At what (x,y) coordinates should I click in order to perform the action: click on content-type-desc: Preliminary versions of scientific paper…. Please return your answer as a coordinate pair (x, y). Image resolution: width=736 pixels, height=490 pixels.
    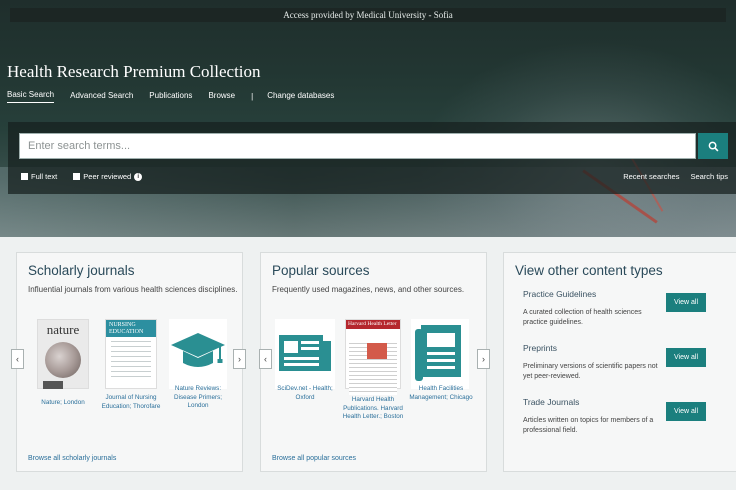
    Looking at the image, I should click on (590, 371).